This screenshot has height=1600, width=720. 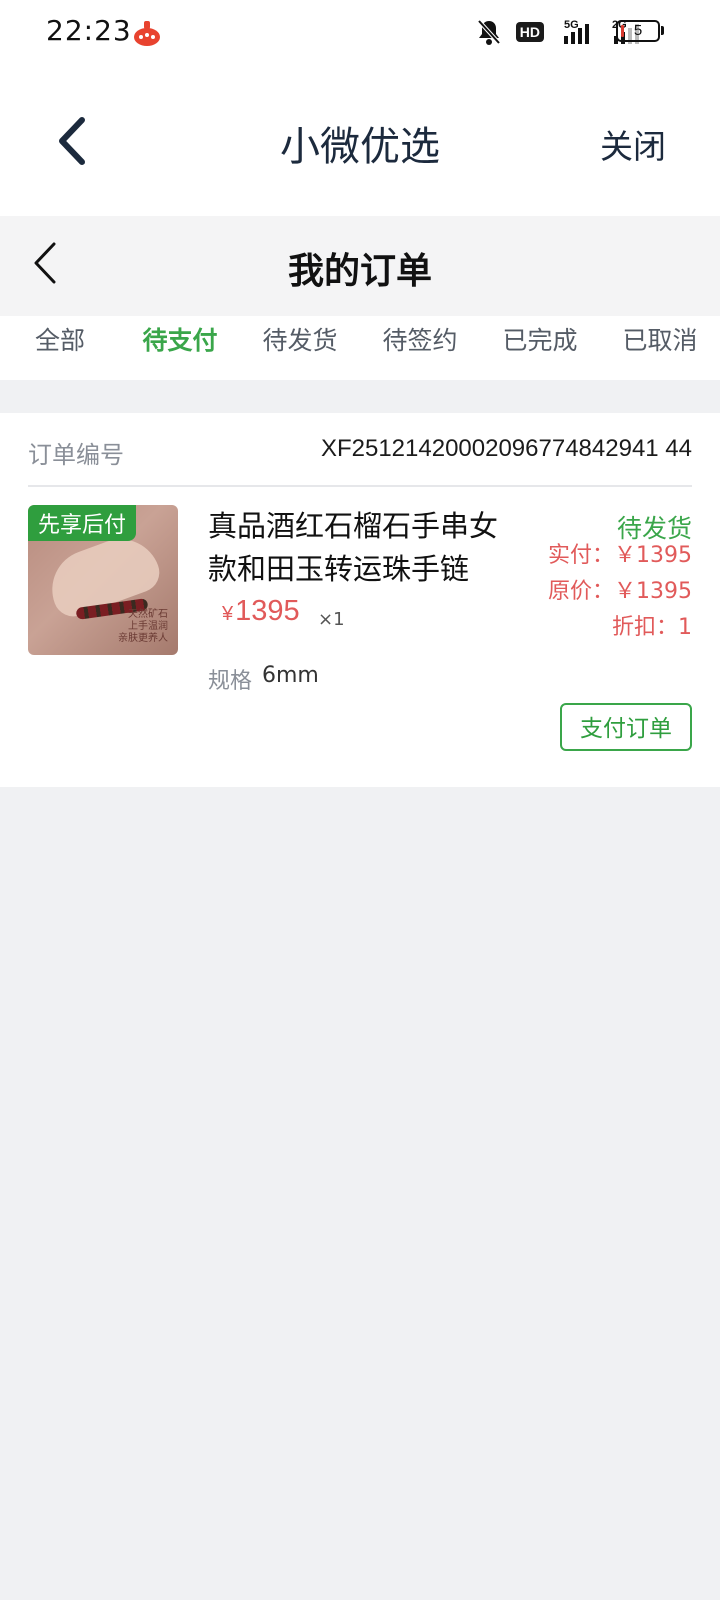 I want to click on close-button: 关闭, so click(x=633, y=144).